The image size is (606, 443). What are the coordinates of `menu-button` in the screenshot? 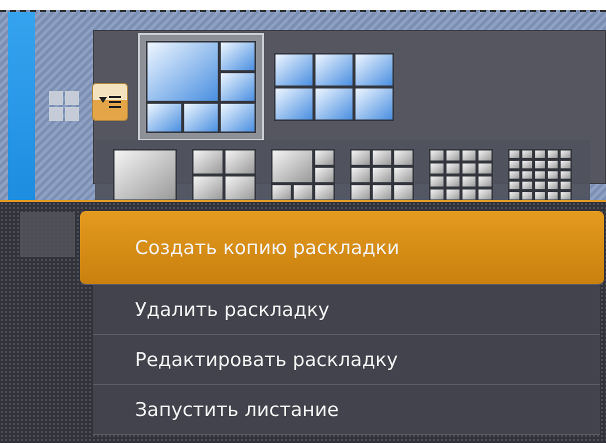 It's located at (110, 102).